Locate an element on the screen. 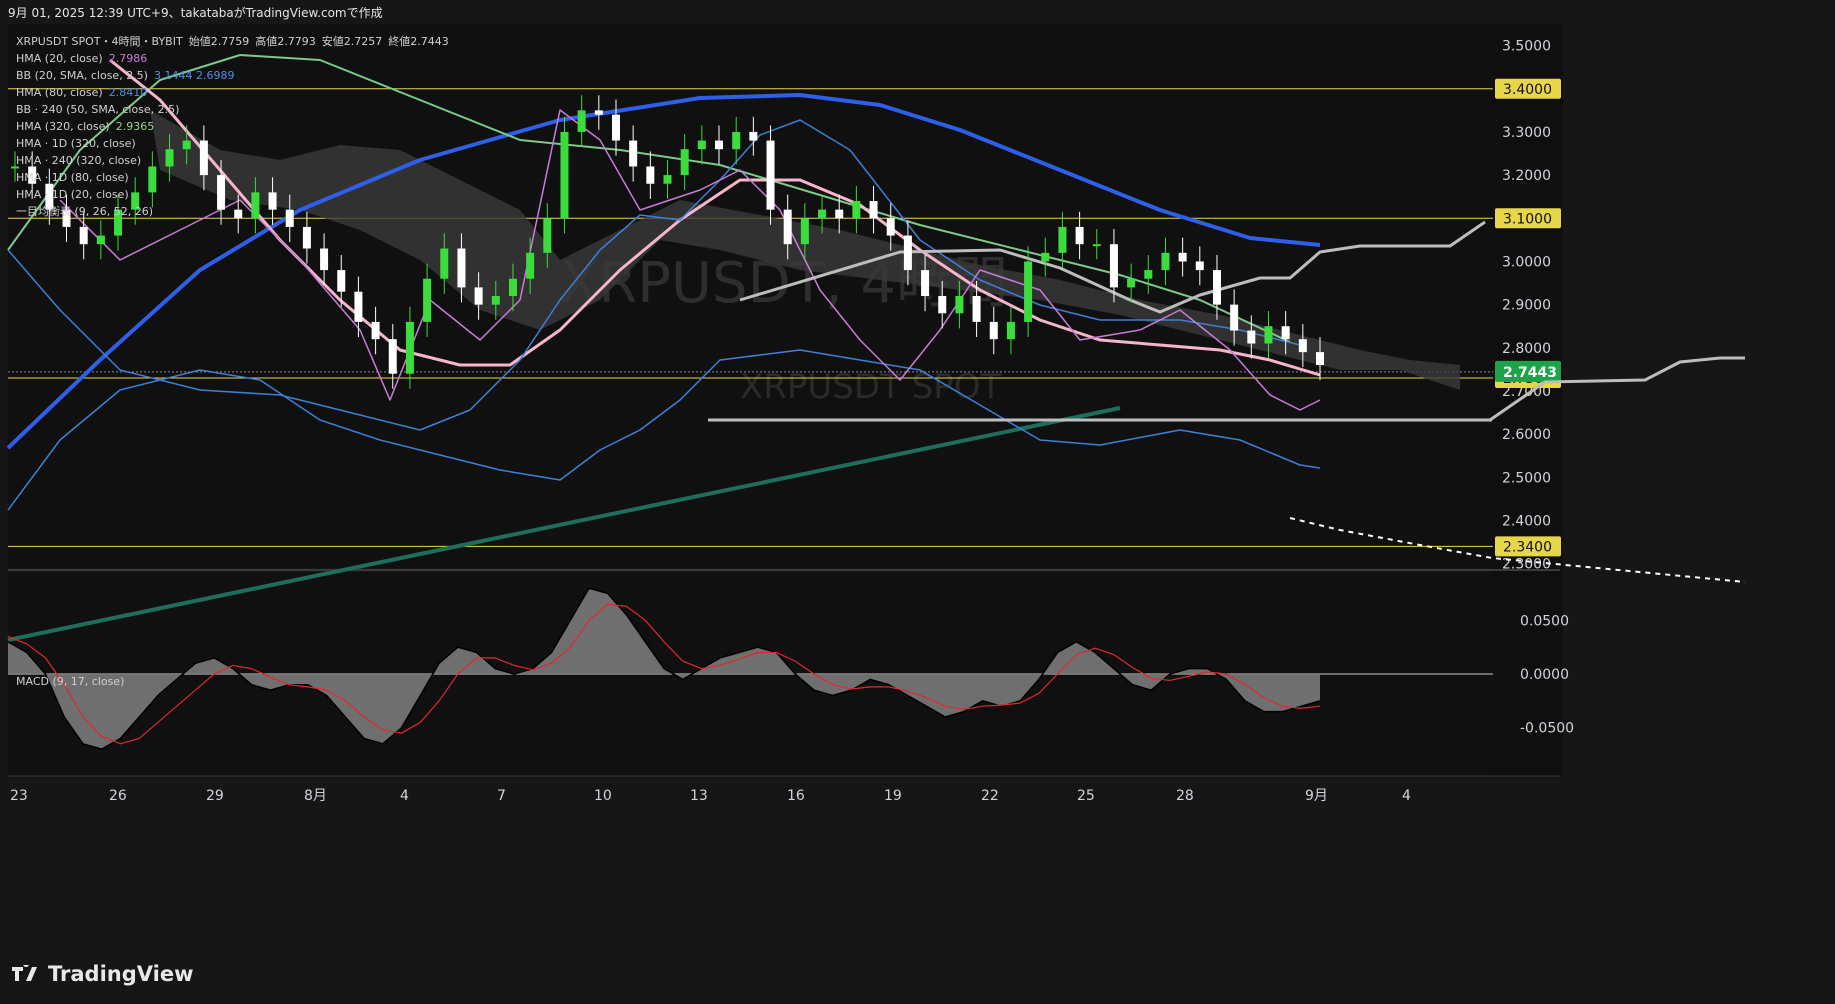 The width and height of the screenshot is (1835, 1004). indicator-row: HMA (20, close) 2.7986 is located at coordinates (232, 58).